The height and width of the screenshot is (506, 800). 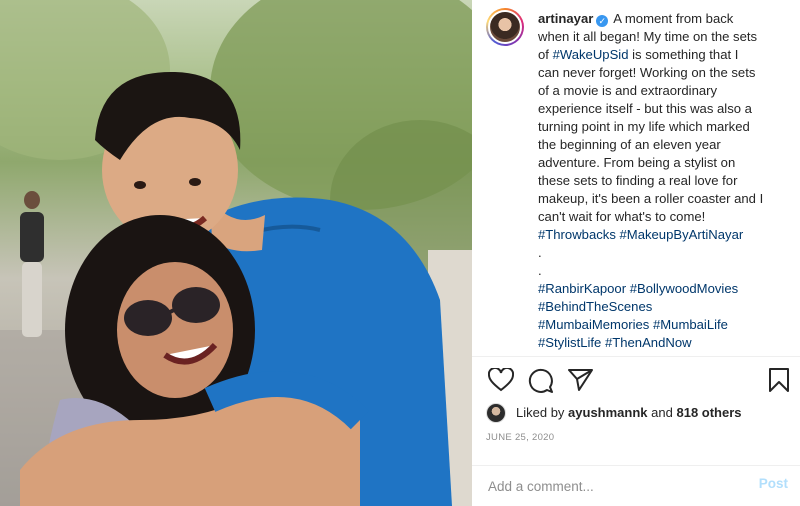 I want to click on share-icon, so click(x=581, y=382).